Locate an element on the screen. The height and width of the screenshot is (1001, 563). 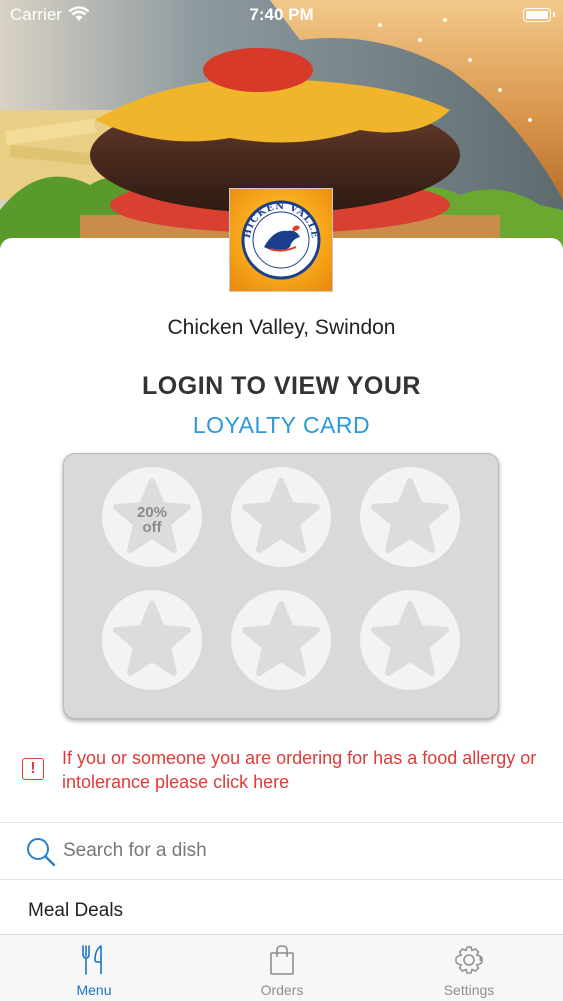
status-bar: Carrier 7:40 PM is located at coordinates (281, 15).